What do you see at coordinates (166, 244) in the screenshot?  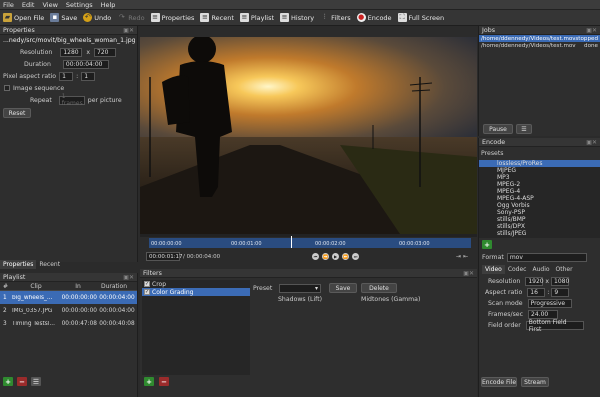 I see `tick-label: 00:00:00:00` at bounding box center [166, 244].